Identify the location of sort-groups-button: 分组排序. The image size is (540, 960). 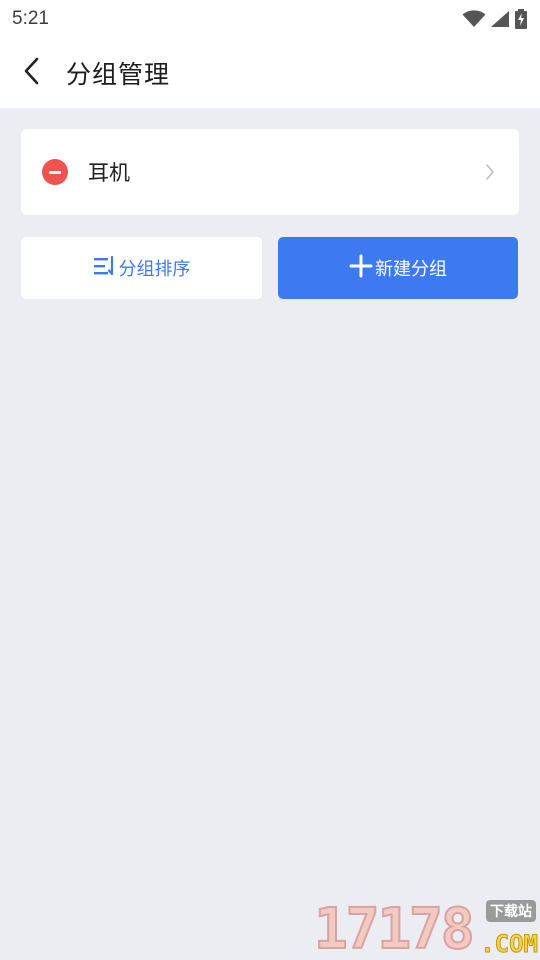
(141, 268).